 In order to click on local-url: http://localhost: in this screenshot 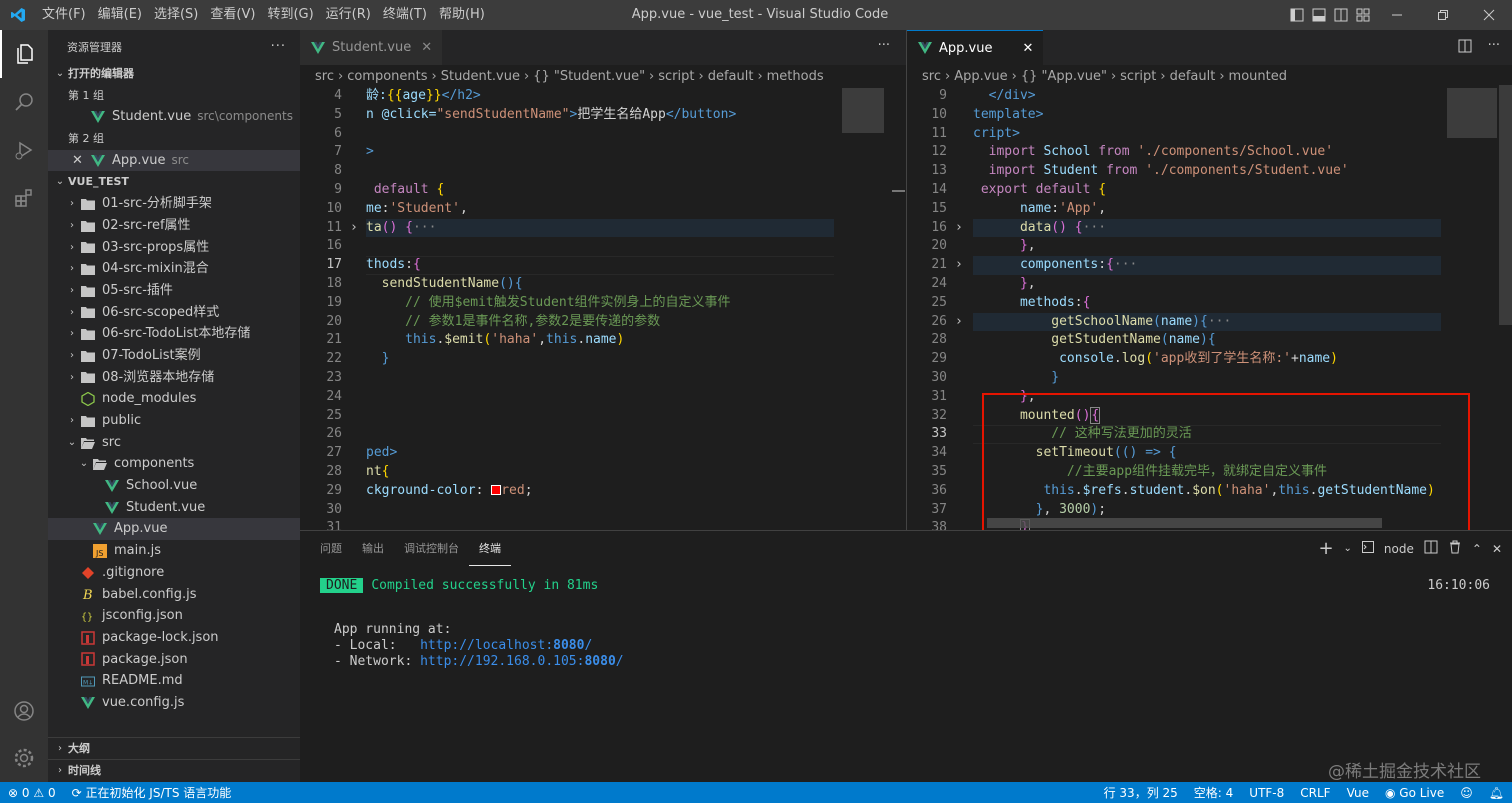, I will do `click(486, 645)`.